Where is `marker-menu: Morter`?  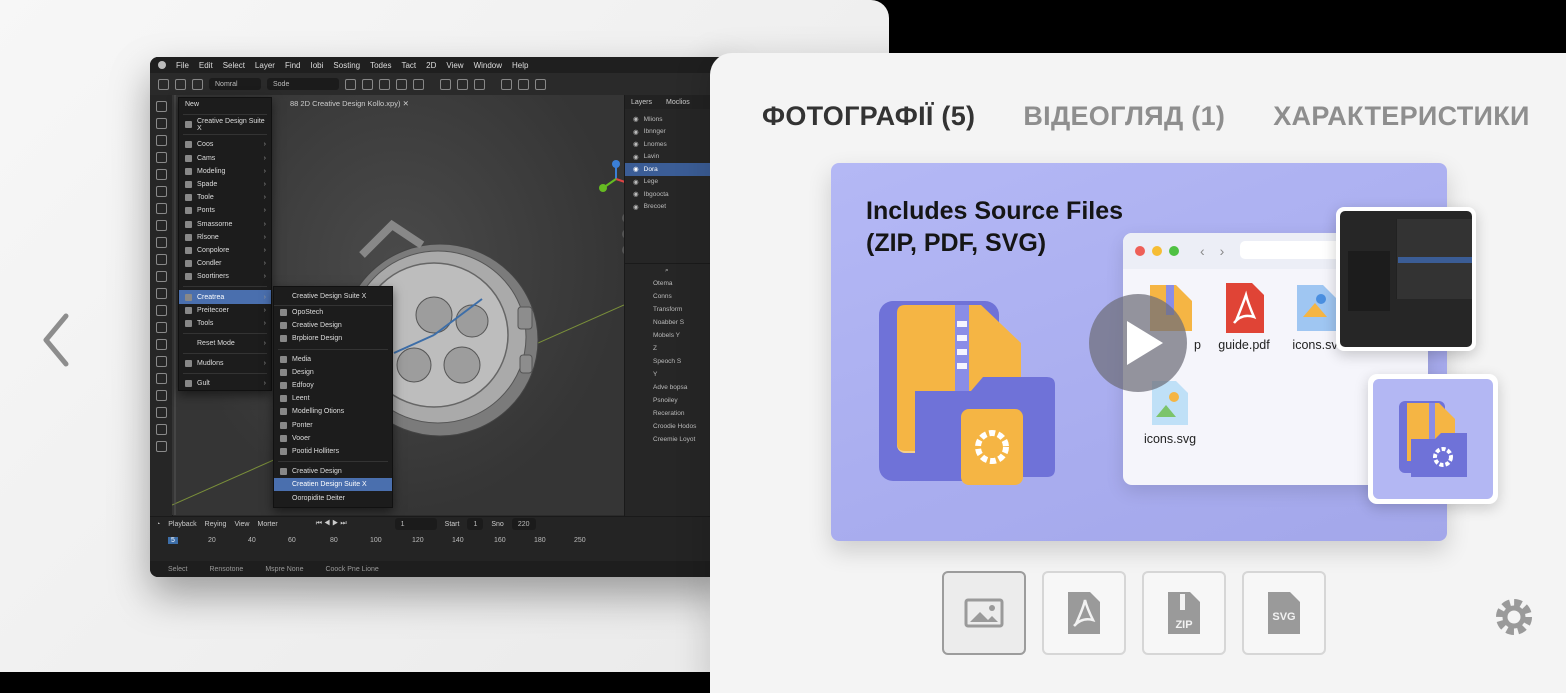
marker-menu: Morter is located at coordinates (267, 524).